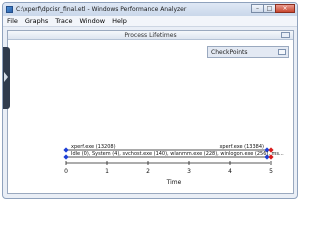  Describe the element at coordinates (12, 21) in the screenshot. I see `menu-file: File` at that location.